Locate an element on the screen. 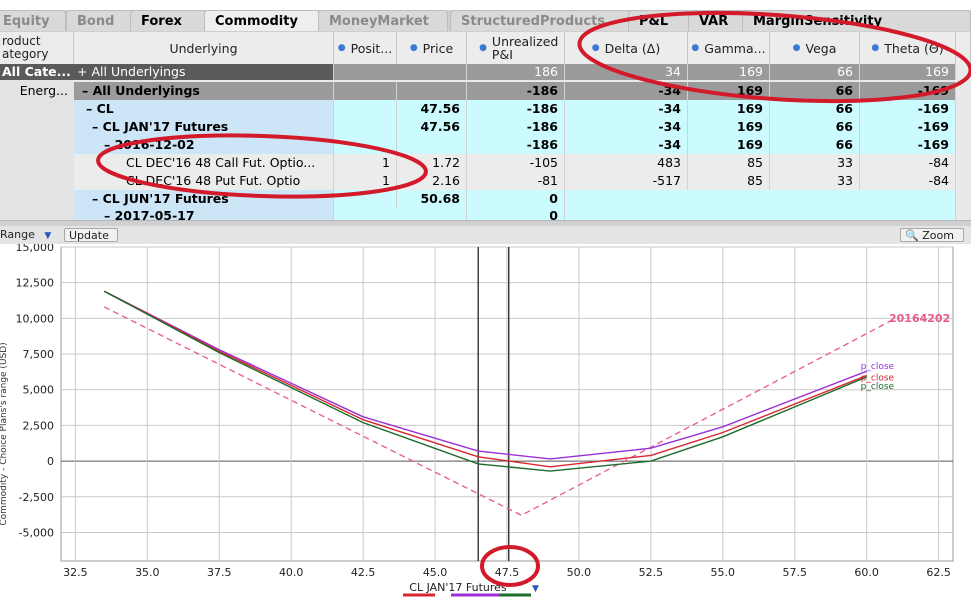 The height and width of the screenshot is (600, 971). y-tick-label: 15,000 is located at coordinates (35, 249).